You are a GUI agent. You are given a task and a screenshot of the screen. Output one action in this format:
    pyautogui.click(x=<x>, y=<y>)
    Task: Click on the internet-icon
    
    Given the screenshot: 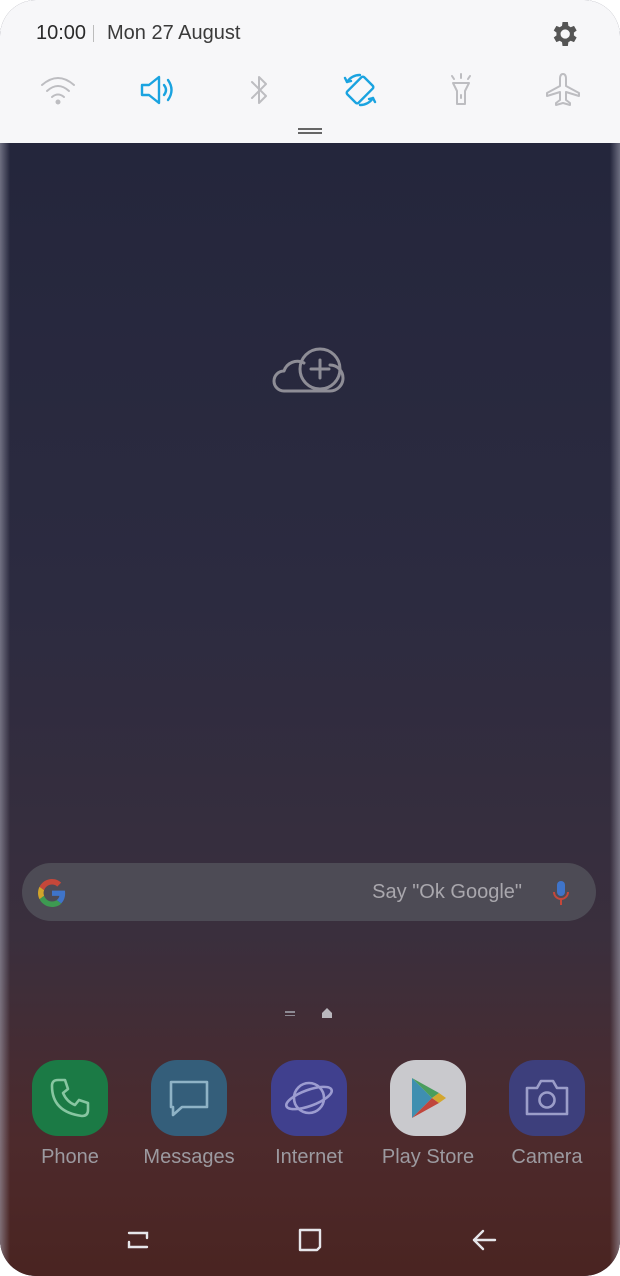 What is the action you would take?
    pyautogui.click(x=309, y=1098)
    